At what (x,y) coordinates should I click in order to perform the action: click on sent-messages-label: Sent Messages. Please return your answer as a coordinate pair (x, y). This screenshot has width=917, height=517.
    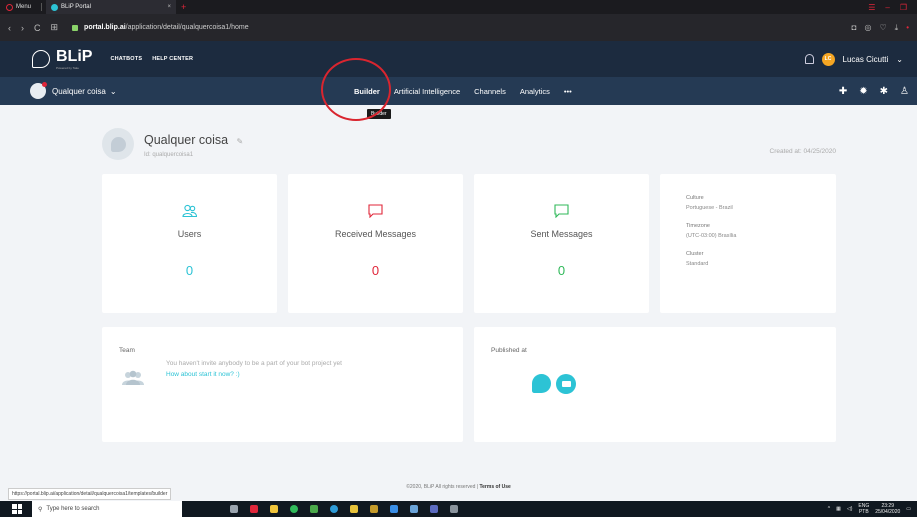
    Looking at the image, I should click on (561, 234).